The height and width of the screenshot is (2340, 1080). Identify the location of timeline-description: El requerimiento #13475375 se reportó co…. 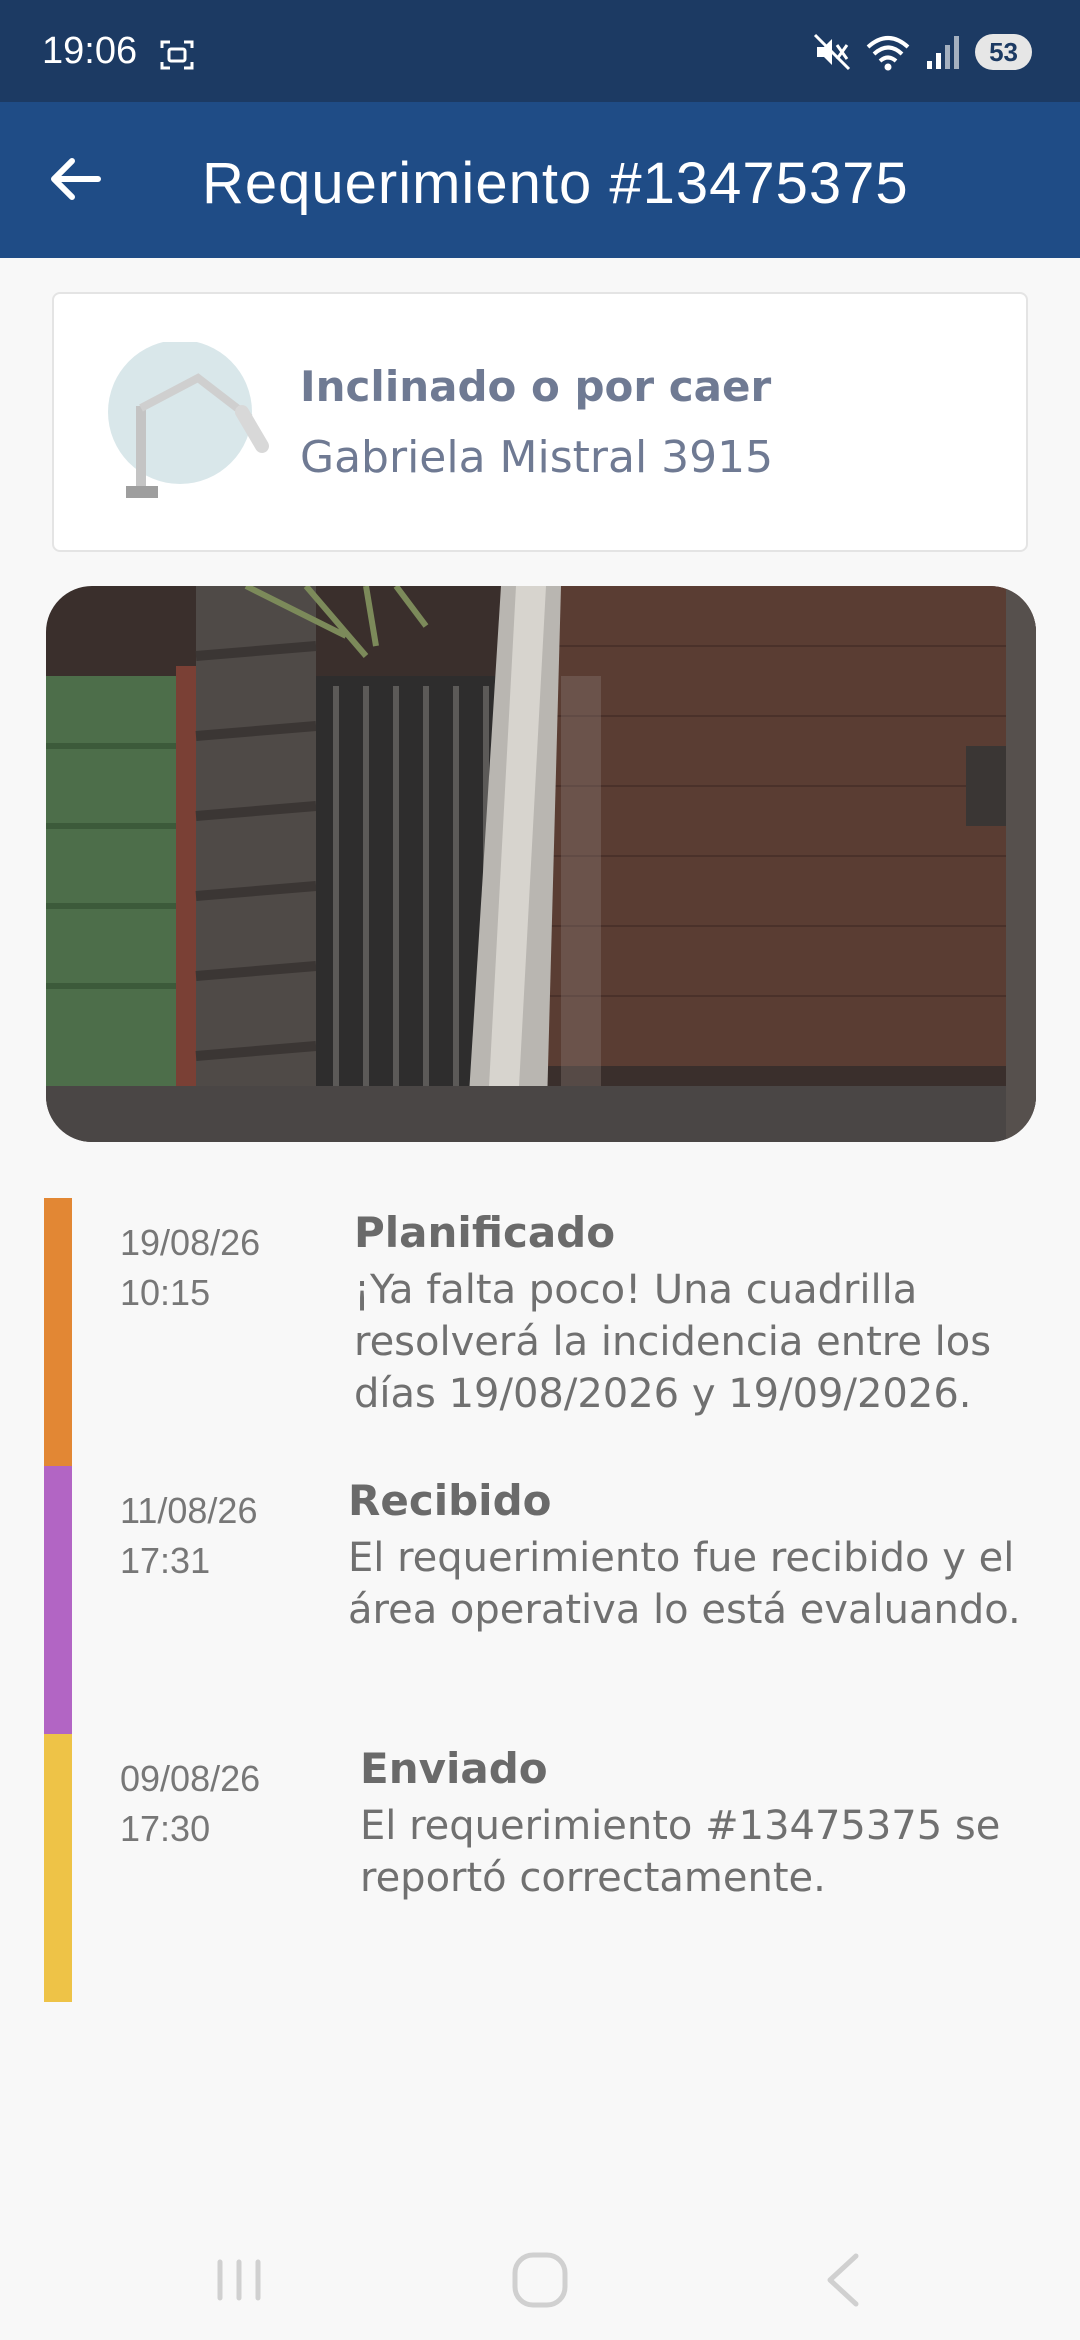
(680, 1852).